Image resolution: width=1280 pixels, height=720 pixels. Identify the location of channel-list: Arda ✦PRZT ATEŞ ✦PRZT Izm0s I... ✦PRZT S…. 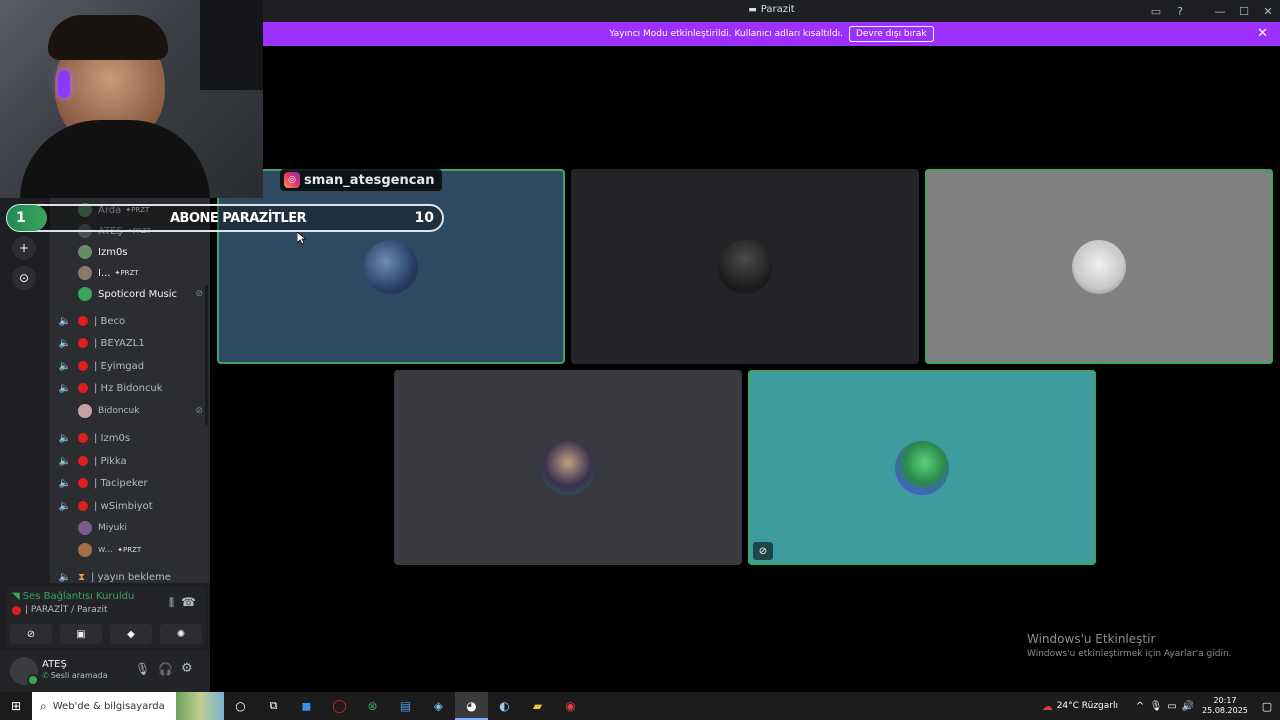
(130, 390).